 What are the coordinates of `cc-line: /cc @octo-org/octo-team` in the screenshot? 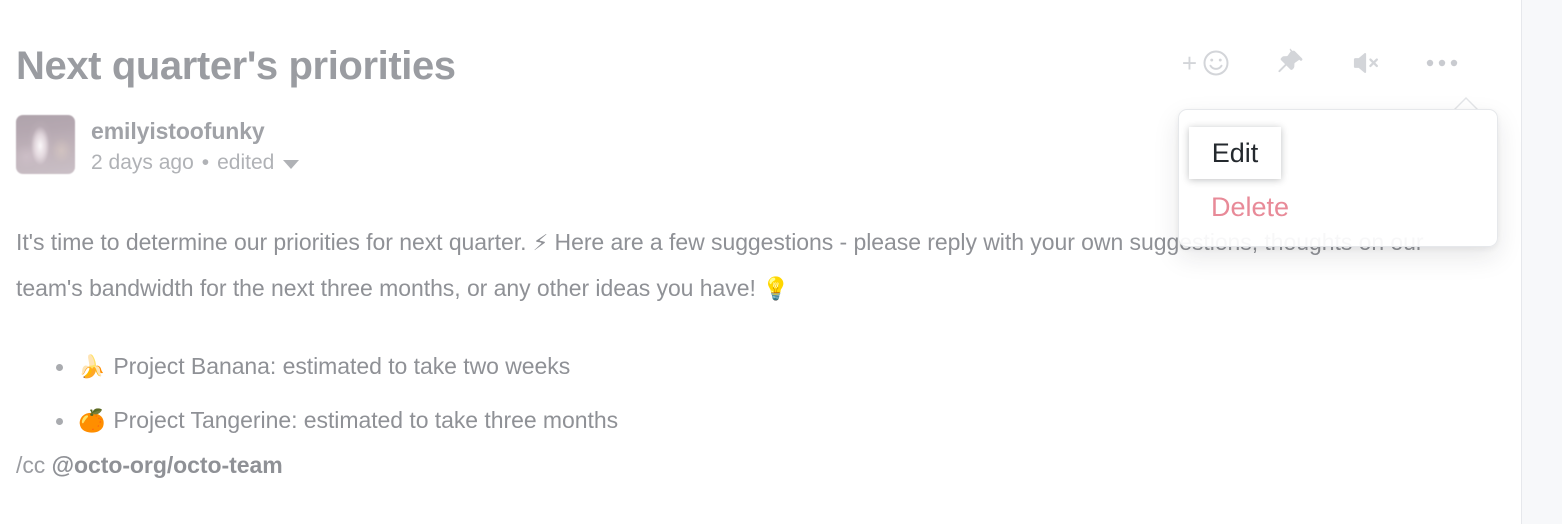 It's located at (751, 465).